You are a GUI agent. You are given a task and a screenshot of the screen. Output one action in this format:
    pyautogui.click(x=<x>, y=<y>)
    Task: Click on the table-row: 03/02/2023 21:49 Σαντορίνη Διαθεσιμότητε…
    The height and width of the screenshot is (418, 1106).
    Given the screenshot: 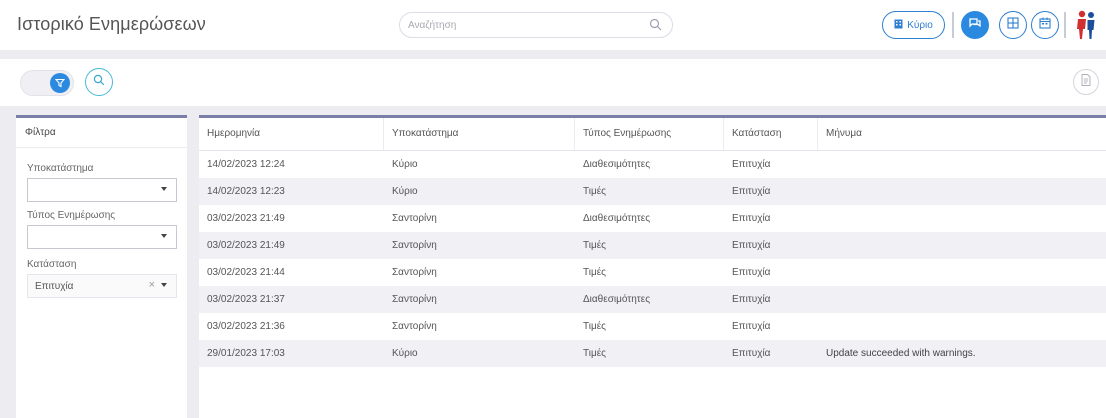 What is the action you would take?
    pyautogui.click(x=652, y=218)
    